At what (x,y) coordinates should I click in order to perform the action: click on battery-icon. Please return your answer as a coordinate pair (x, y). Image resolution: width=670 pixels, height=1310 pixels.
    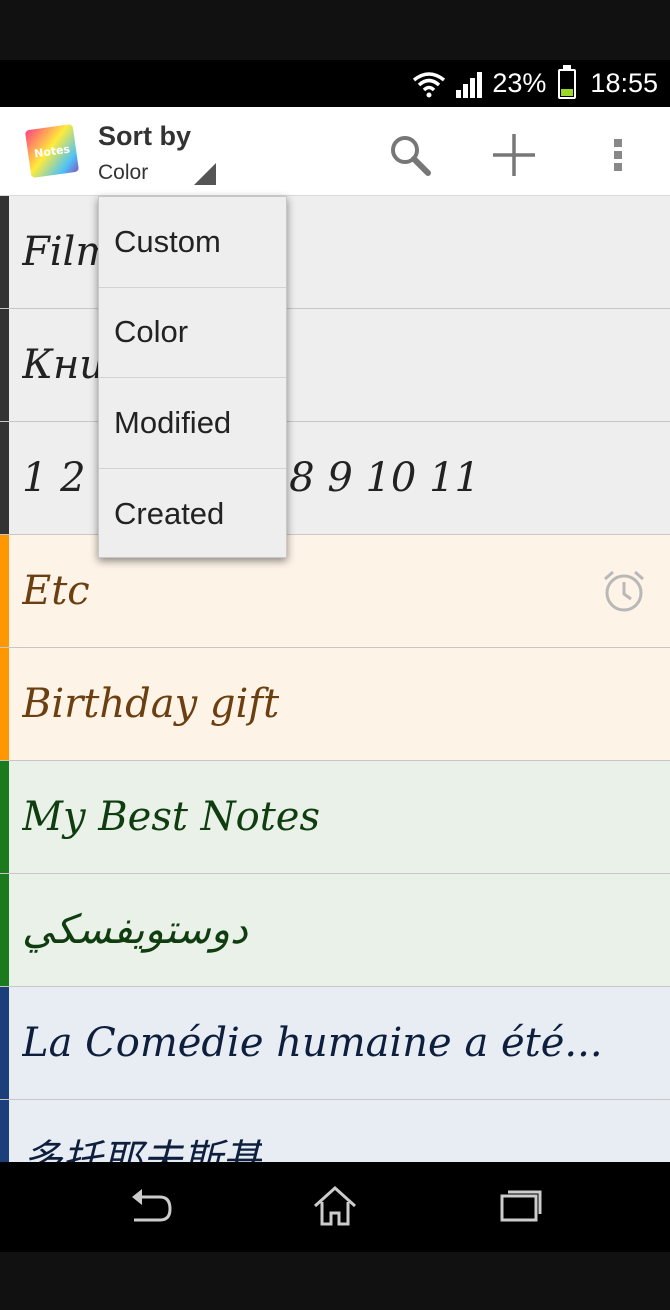
    Looking at the image, I should click on (567, 81).